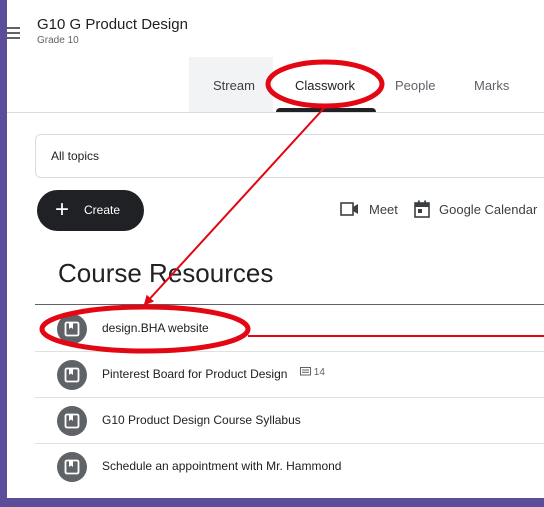  Describe the element at coordinates (234, 85) in the screenshot. I see `tab-stream: Stream` at that location.